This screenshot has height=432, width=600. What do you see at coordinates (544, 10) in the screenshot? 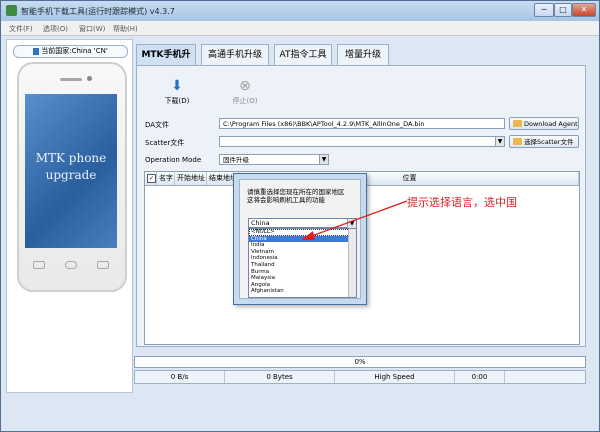
I see `minimize-button: ─` at bounding box center [544, 10].